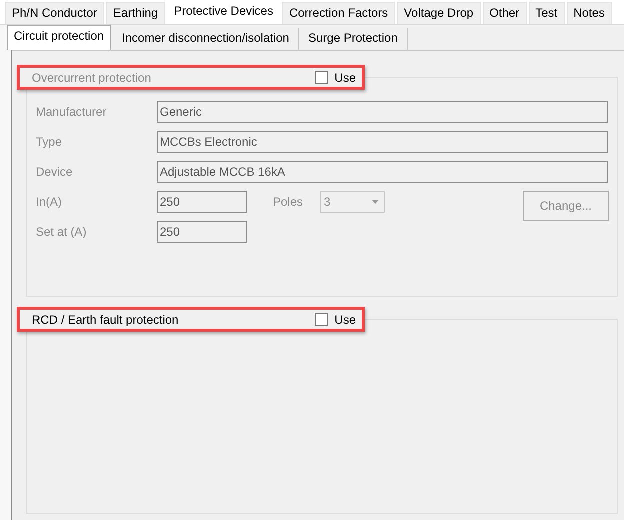 This screenshot has height=520, width=624. I want to click on tab: Correction Factors, so click(339, 13).